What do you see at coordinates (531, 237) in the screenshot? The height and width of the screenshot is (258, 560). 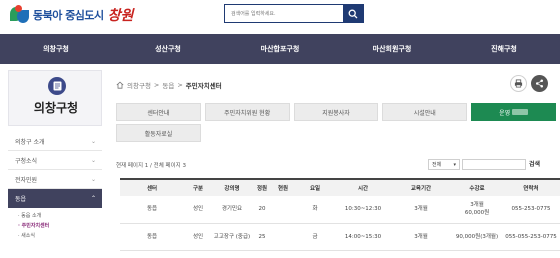 I see `cell-contact: 055-055-253-0775` at bounding box center [531, 237].